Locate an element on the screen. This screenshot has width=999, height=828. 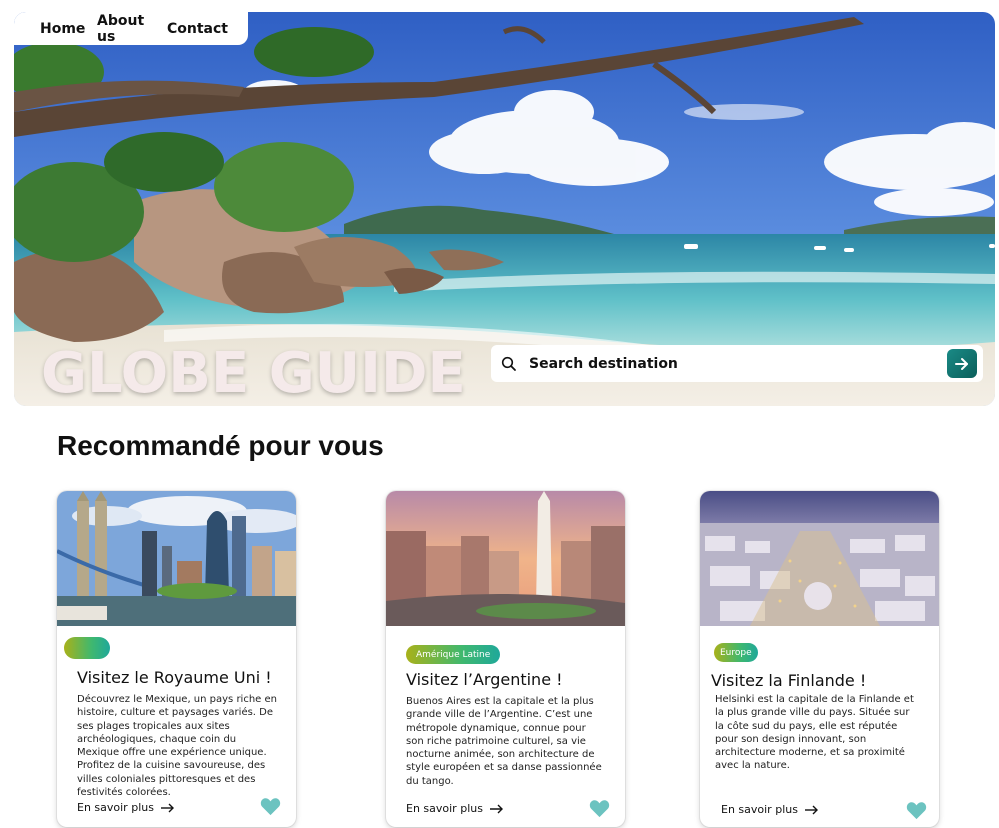
category-badge is located at coordinates (87, 648).